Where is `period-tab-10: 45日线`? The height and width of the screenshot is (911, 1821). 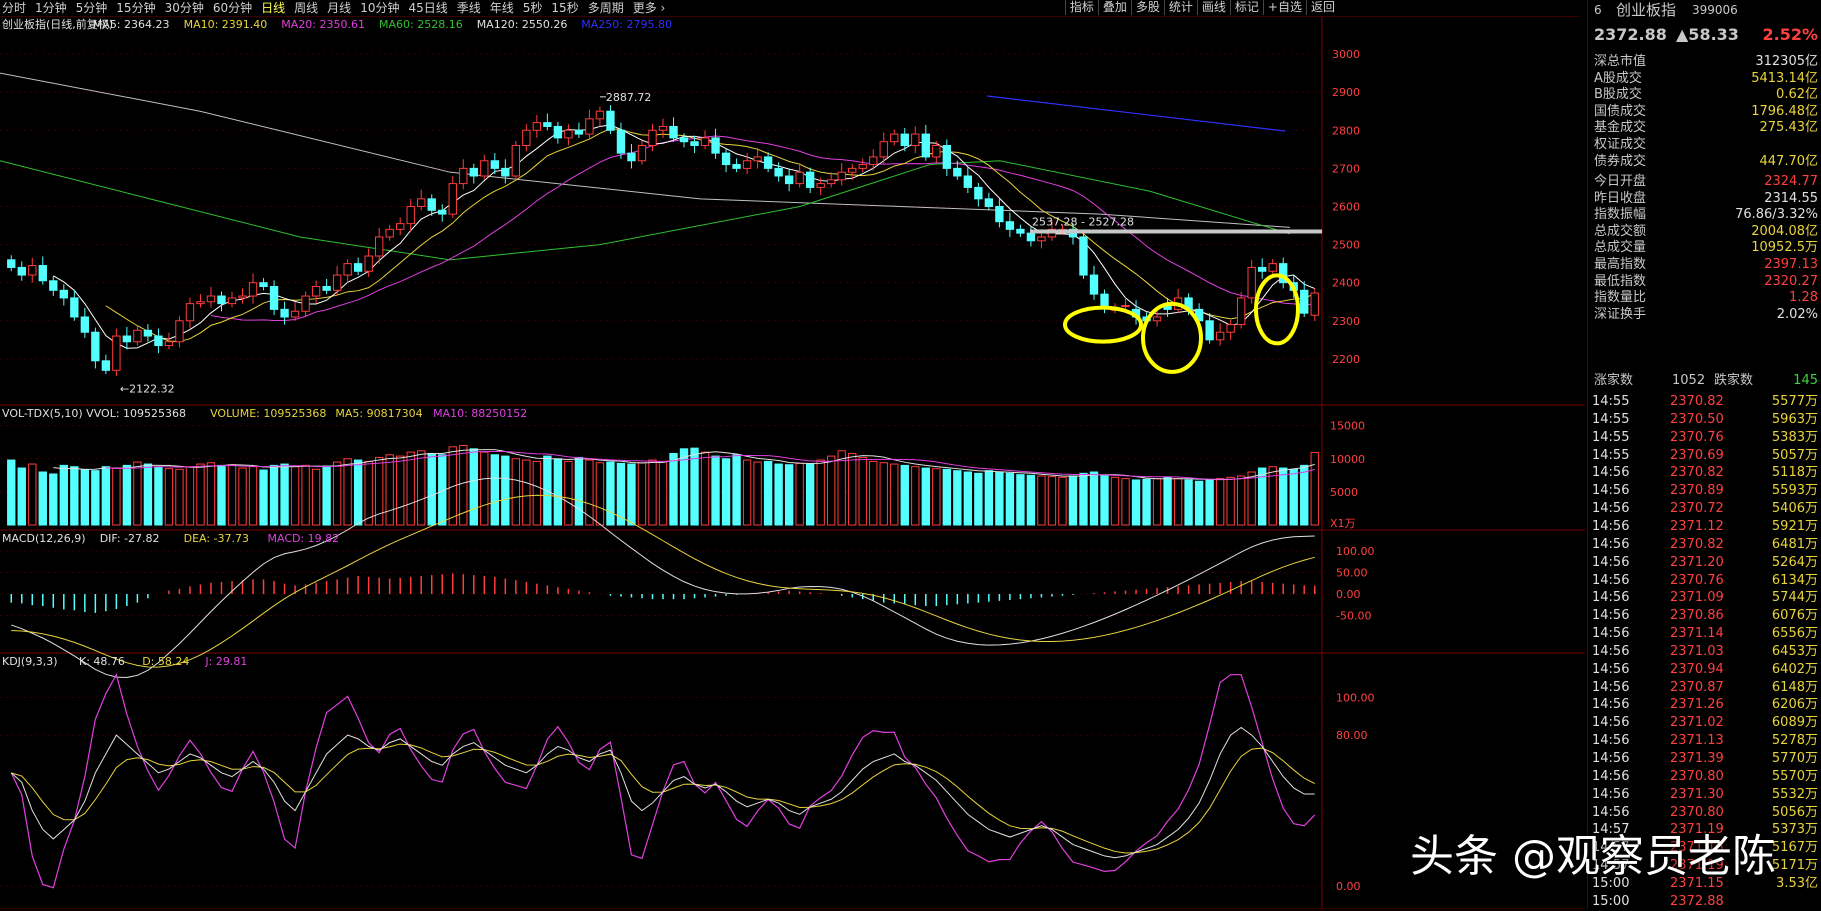 period-tab-10: 45日线 is located at coordinates (427, 8).